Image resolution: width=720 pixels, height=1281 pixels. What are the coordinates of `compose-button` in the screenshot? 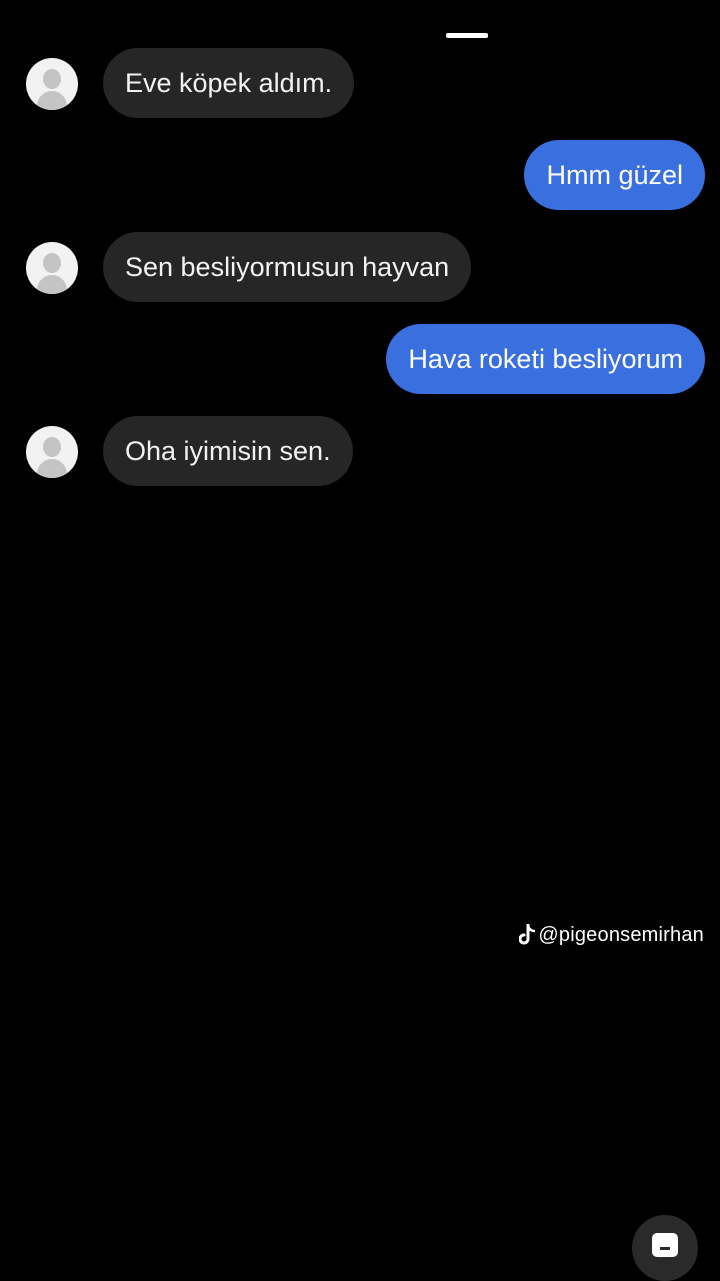 It's located at (665, 1248).